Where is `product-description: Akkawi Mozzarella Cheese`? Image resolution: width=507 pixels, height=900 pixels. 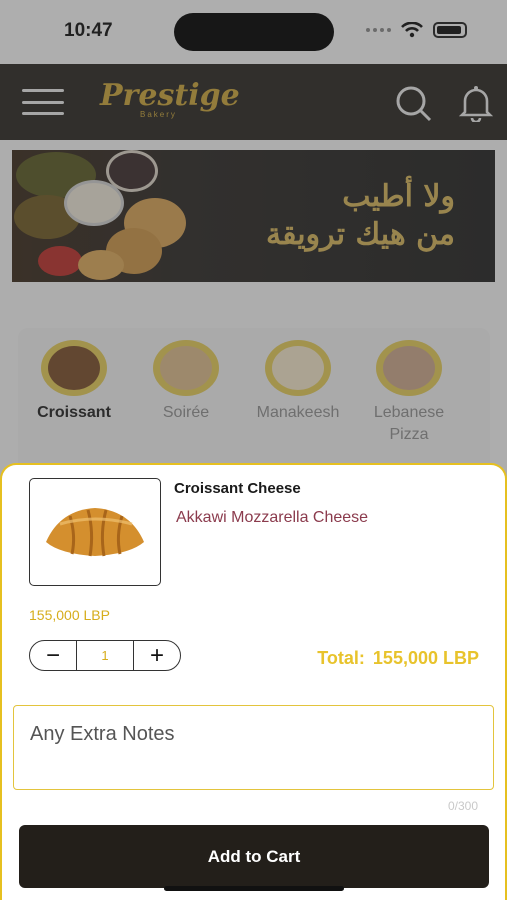
product-description: Akkawi Mozzarella Cheese is located at coordinates (272, 517).